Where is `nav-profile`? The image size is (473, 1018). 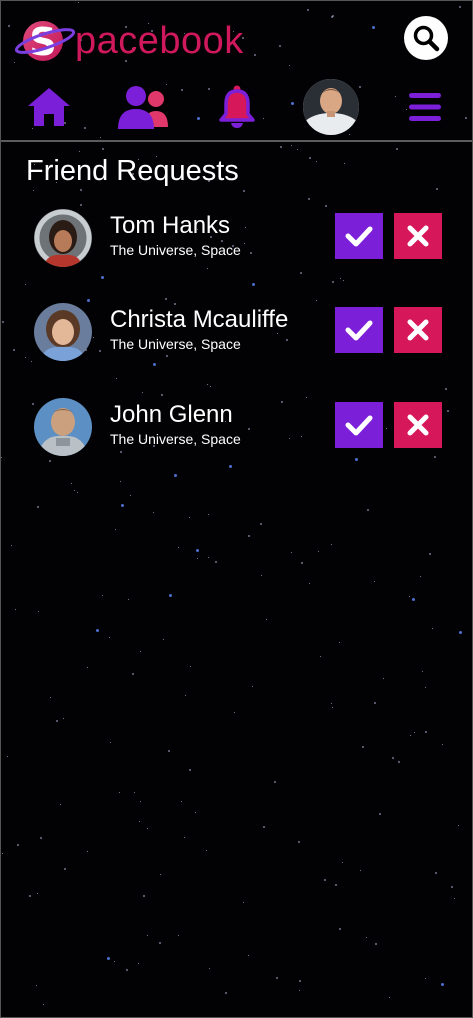
nav-profile is located at coordinates (331, 107).